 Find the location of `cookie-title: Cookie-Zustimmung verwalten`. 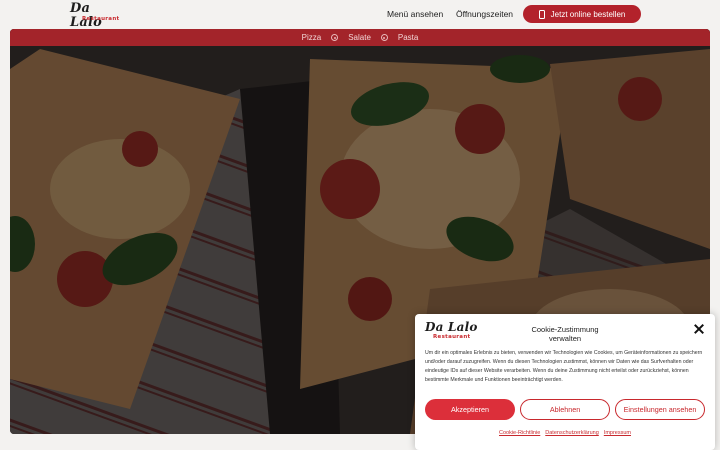

cookie-title: Cookie-Zustimmung verwalten is located at coordinates (565, 334).